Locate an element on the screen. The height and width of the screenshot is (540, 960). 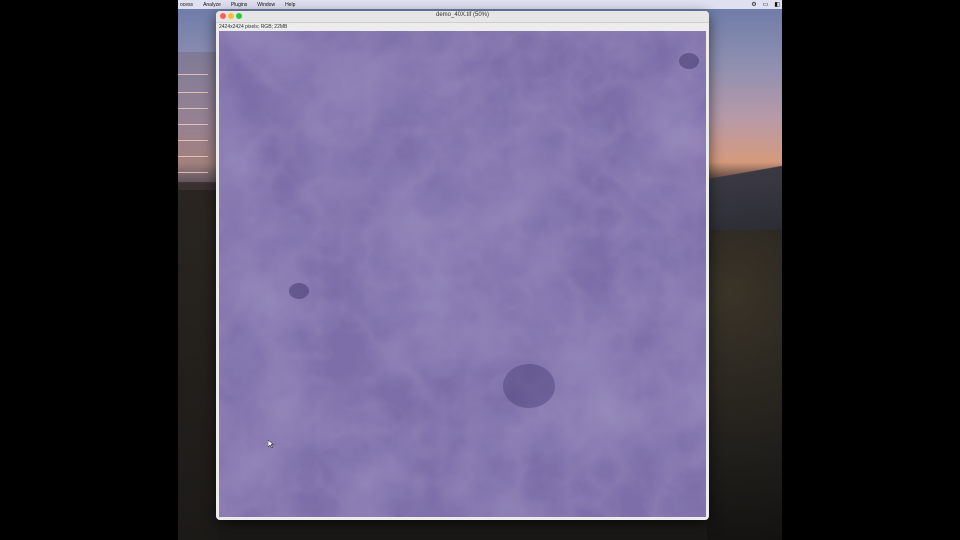
window-titlebar: demo_40X.tif (50%) is located at coordinates (462, 17).